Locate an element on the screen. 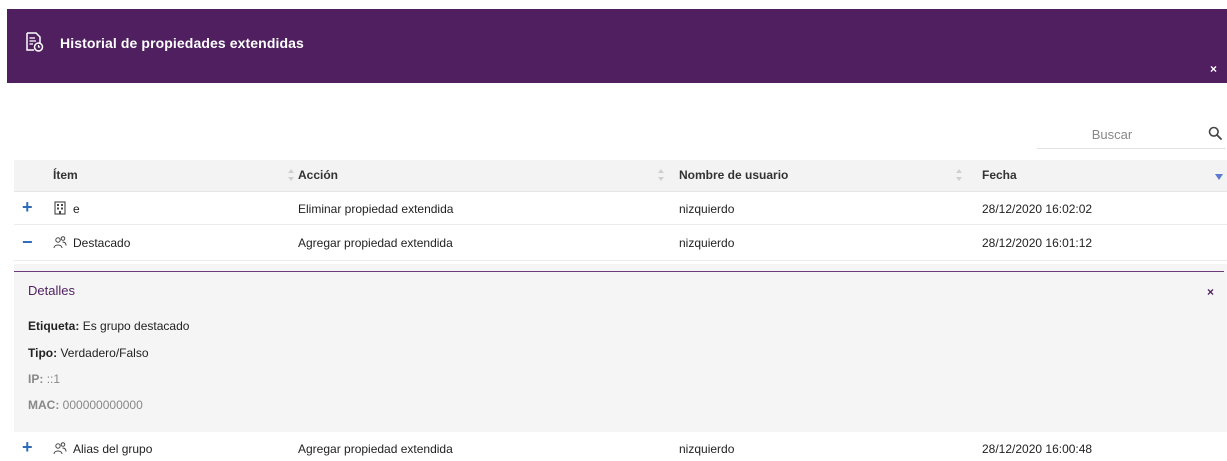 The image size is (1227, 461). dialog-close-button: × is located at coordinates (1213, 69).